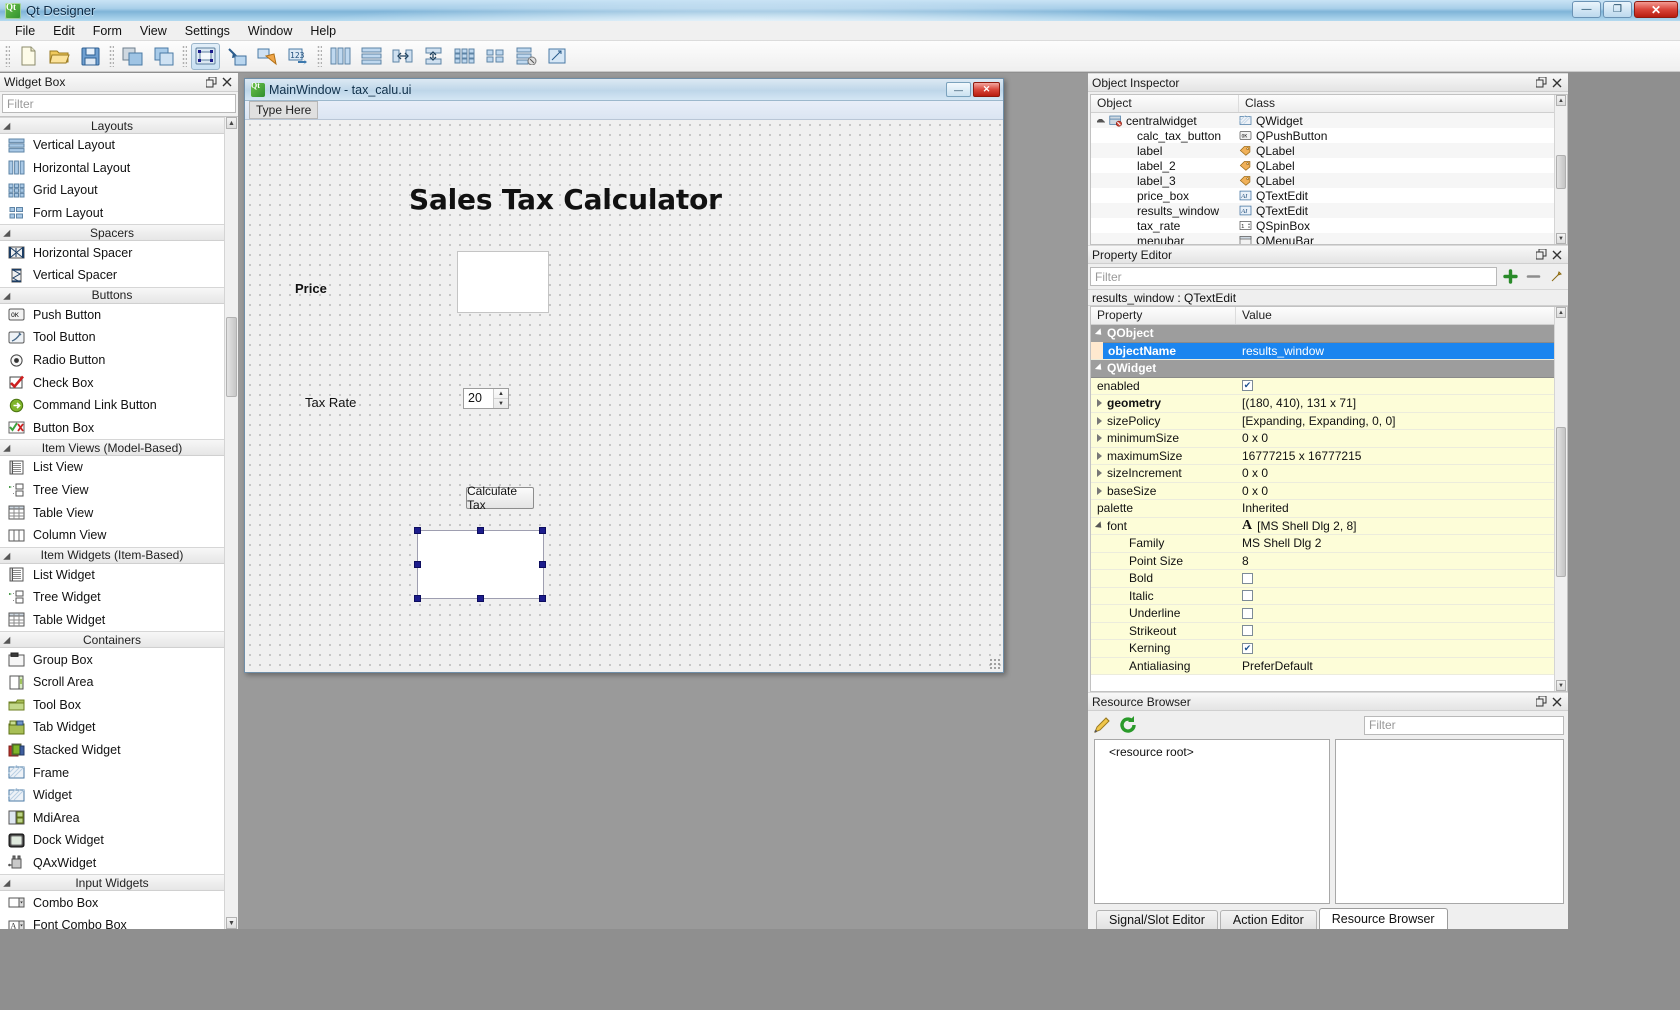 The image size is (1680, 1010). What do you see at coordinates (526, 56) in the screenshot?
I see `break-layout-icon` at bounding box center [526, 56].